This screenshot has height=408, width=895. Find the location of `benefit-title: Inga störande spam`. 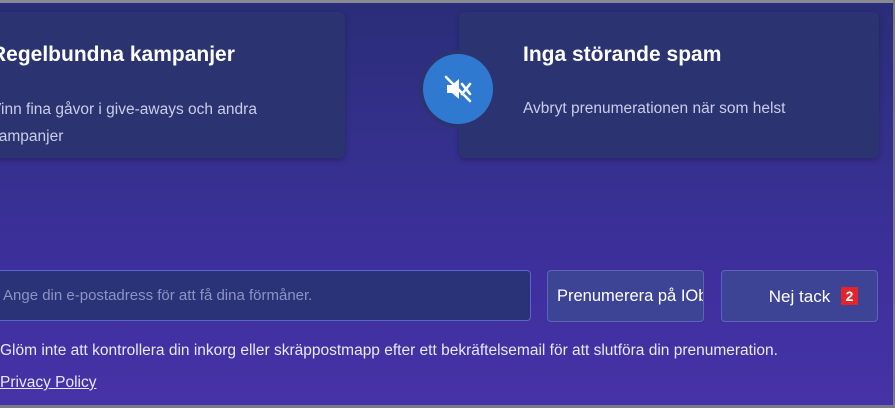

benefit-title: Inga störande spam is located at coordinates (622, 54).